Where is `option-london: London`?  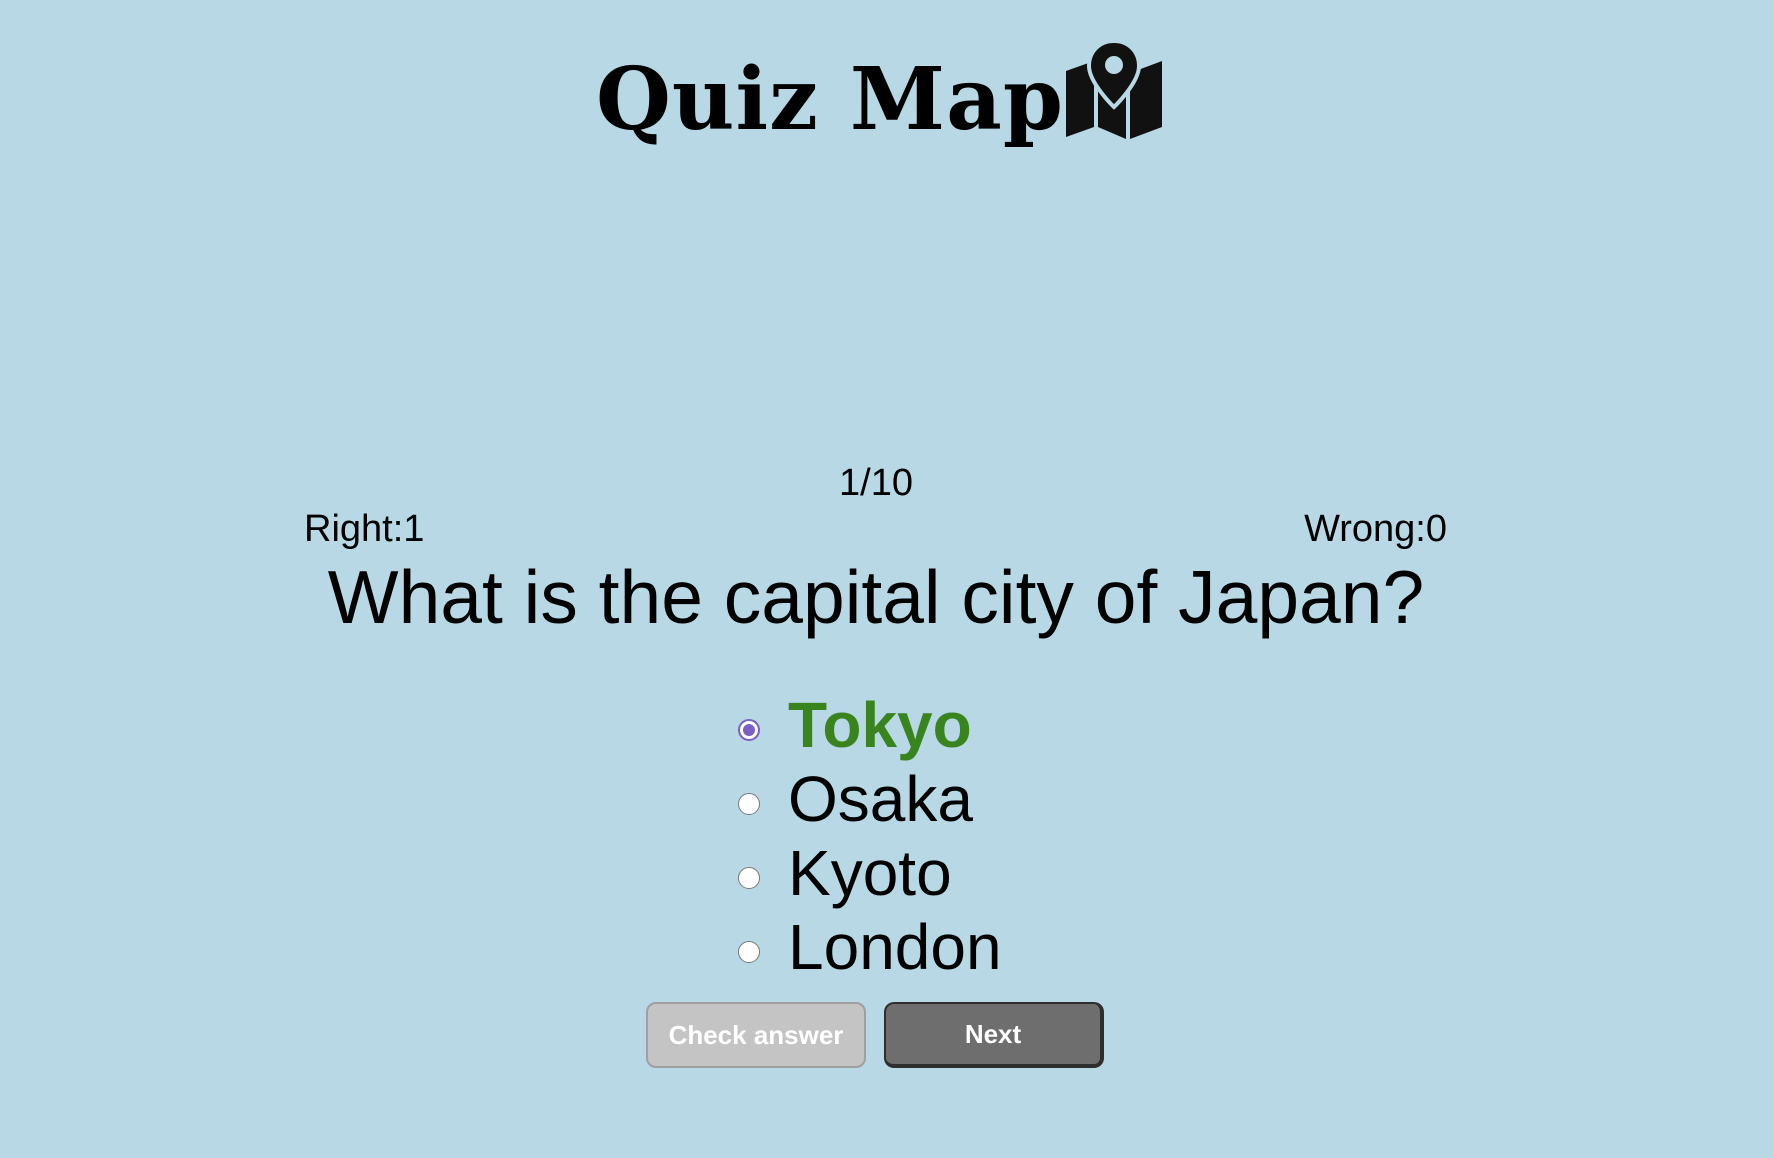 option-london: London is located at coordinates (870, 947).